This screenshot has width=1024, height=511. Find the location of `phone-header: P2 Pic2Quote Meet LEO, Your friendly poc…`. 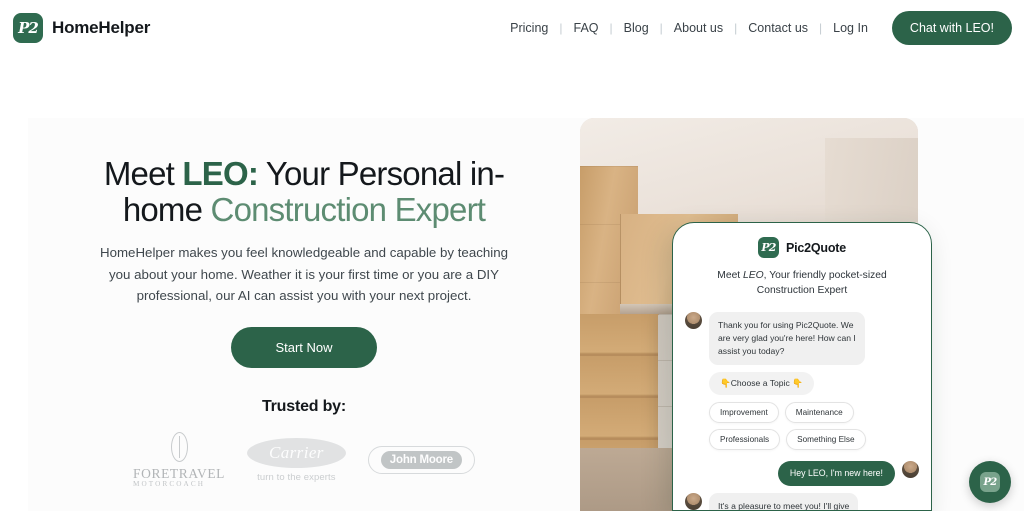

phone-header: P2 Pic2Quote Meet LEO, Your friendly poc… is located at coordinates (802, 261).